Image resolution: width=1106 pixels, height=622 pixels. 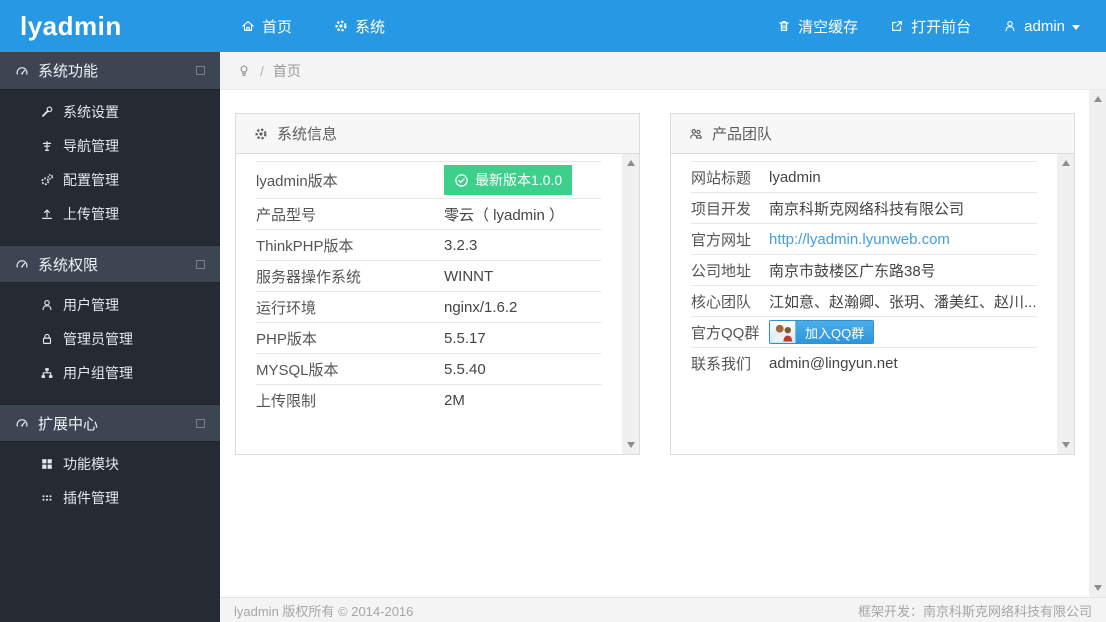 What do you see at coordinates (742, 134) in the screenshot?
I see `panel-title: 产品团队` at bounding box center [742, 134].